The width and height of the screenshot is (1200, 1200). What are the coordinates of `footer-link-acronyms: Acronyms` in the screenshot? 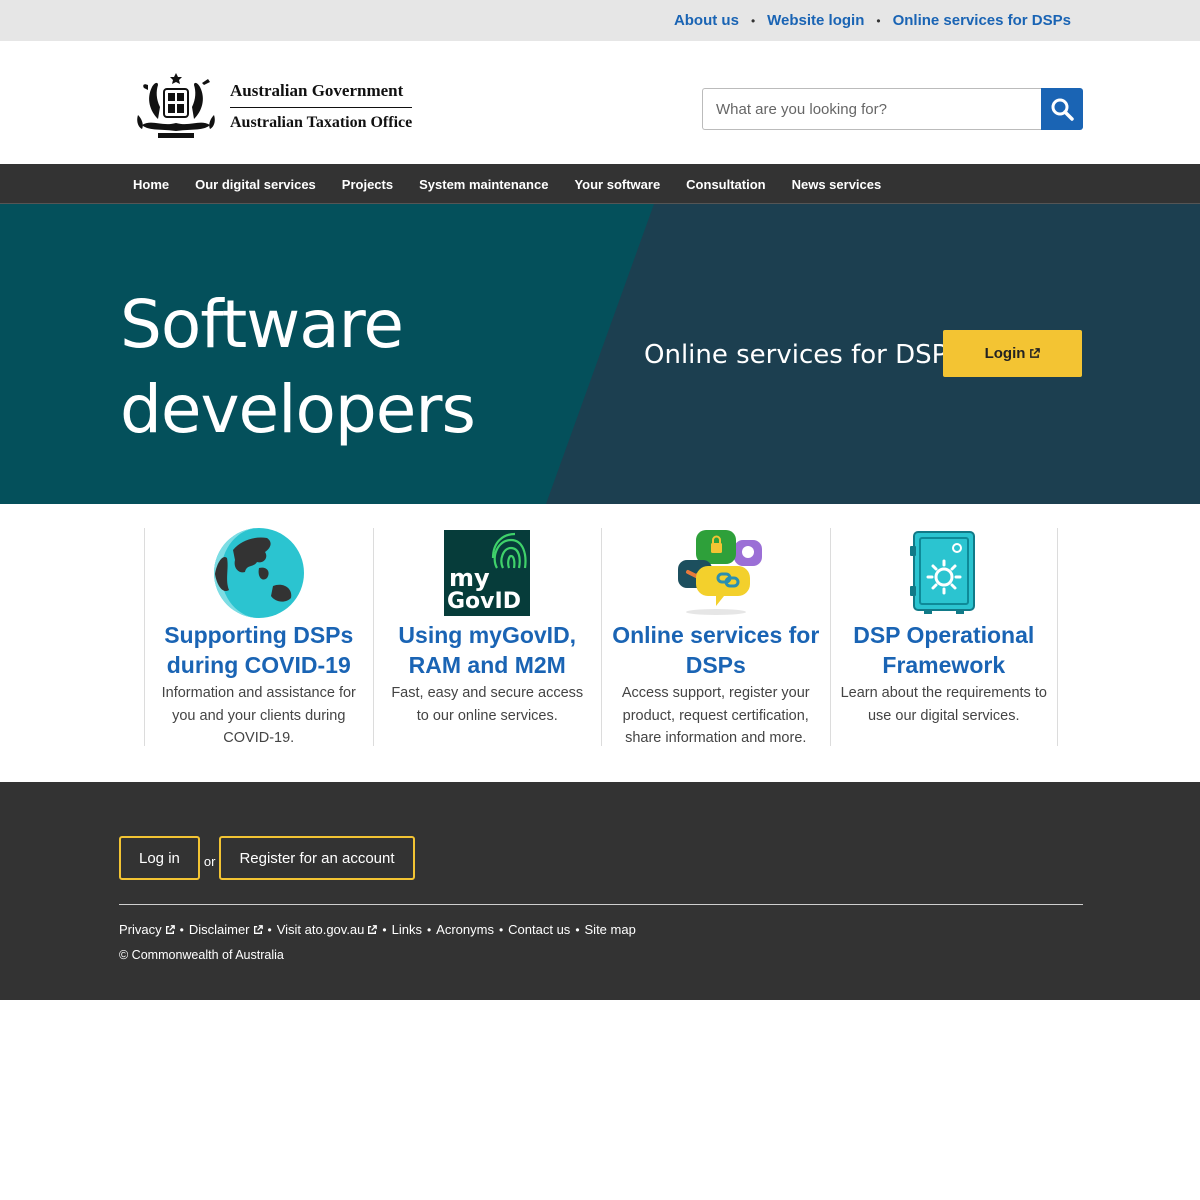 It's located at (465, 929).